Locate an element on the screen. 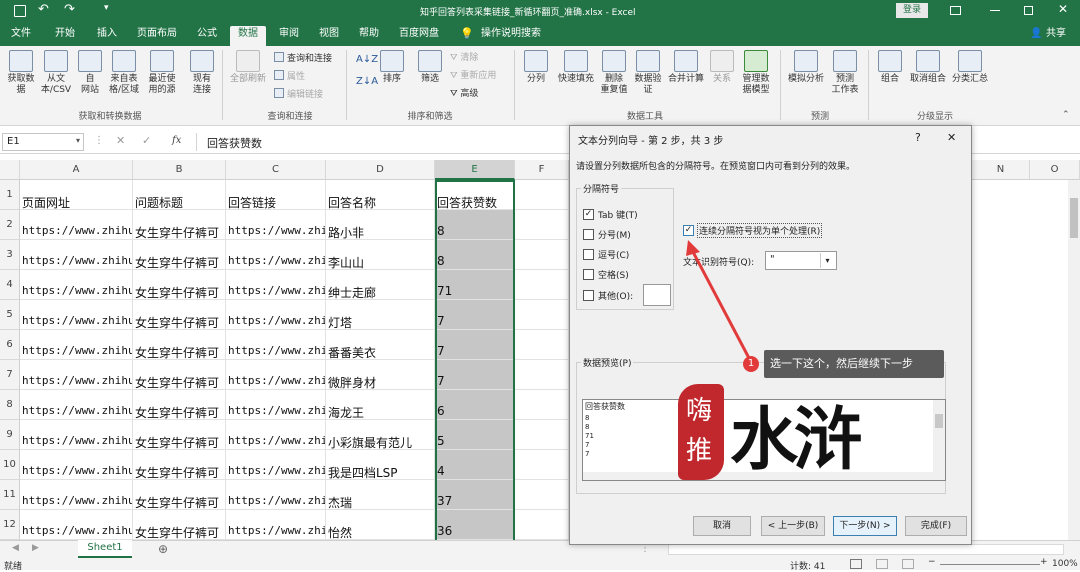 The height and width of the screenshot is (572, 1080). subtotal-button: 分类汇总 is located at coordinates (970, 67).